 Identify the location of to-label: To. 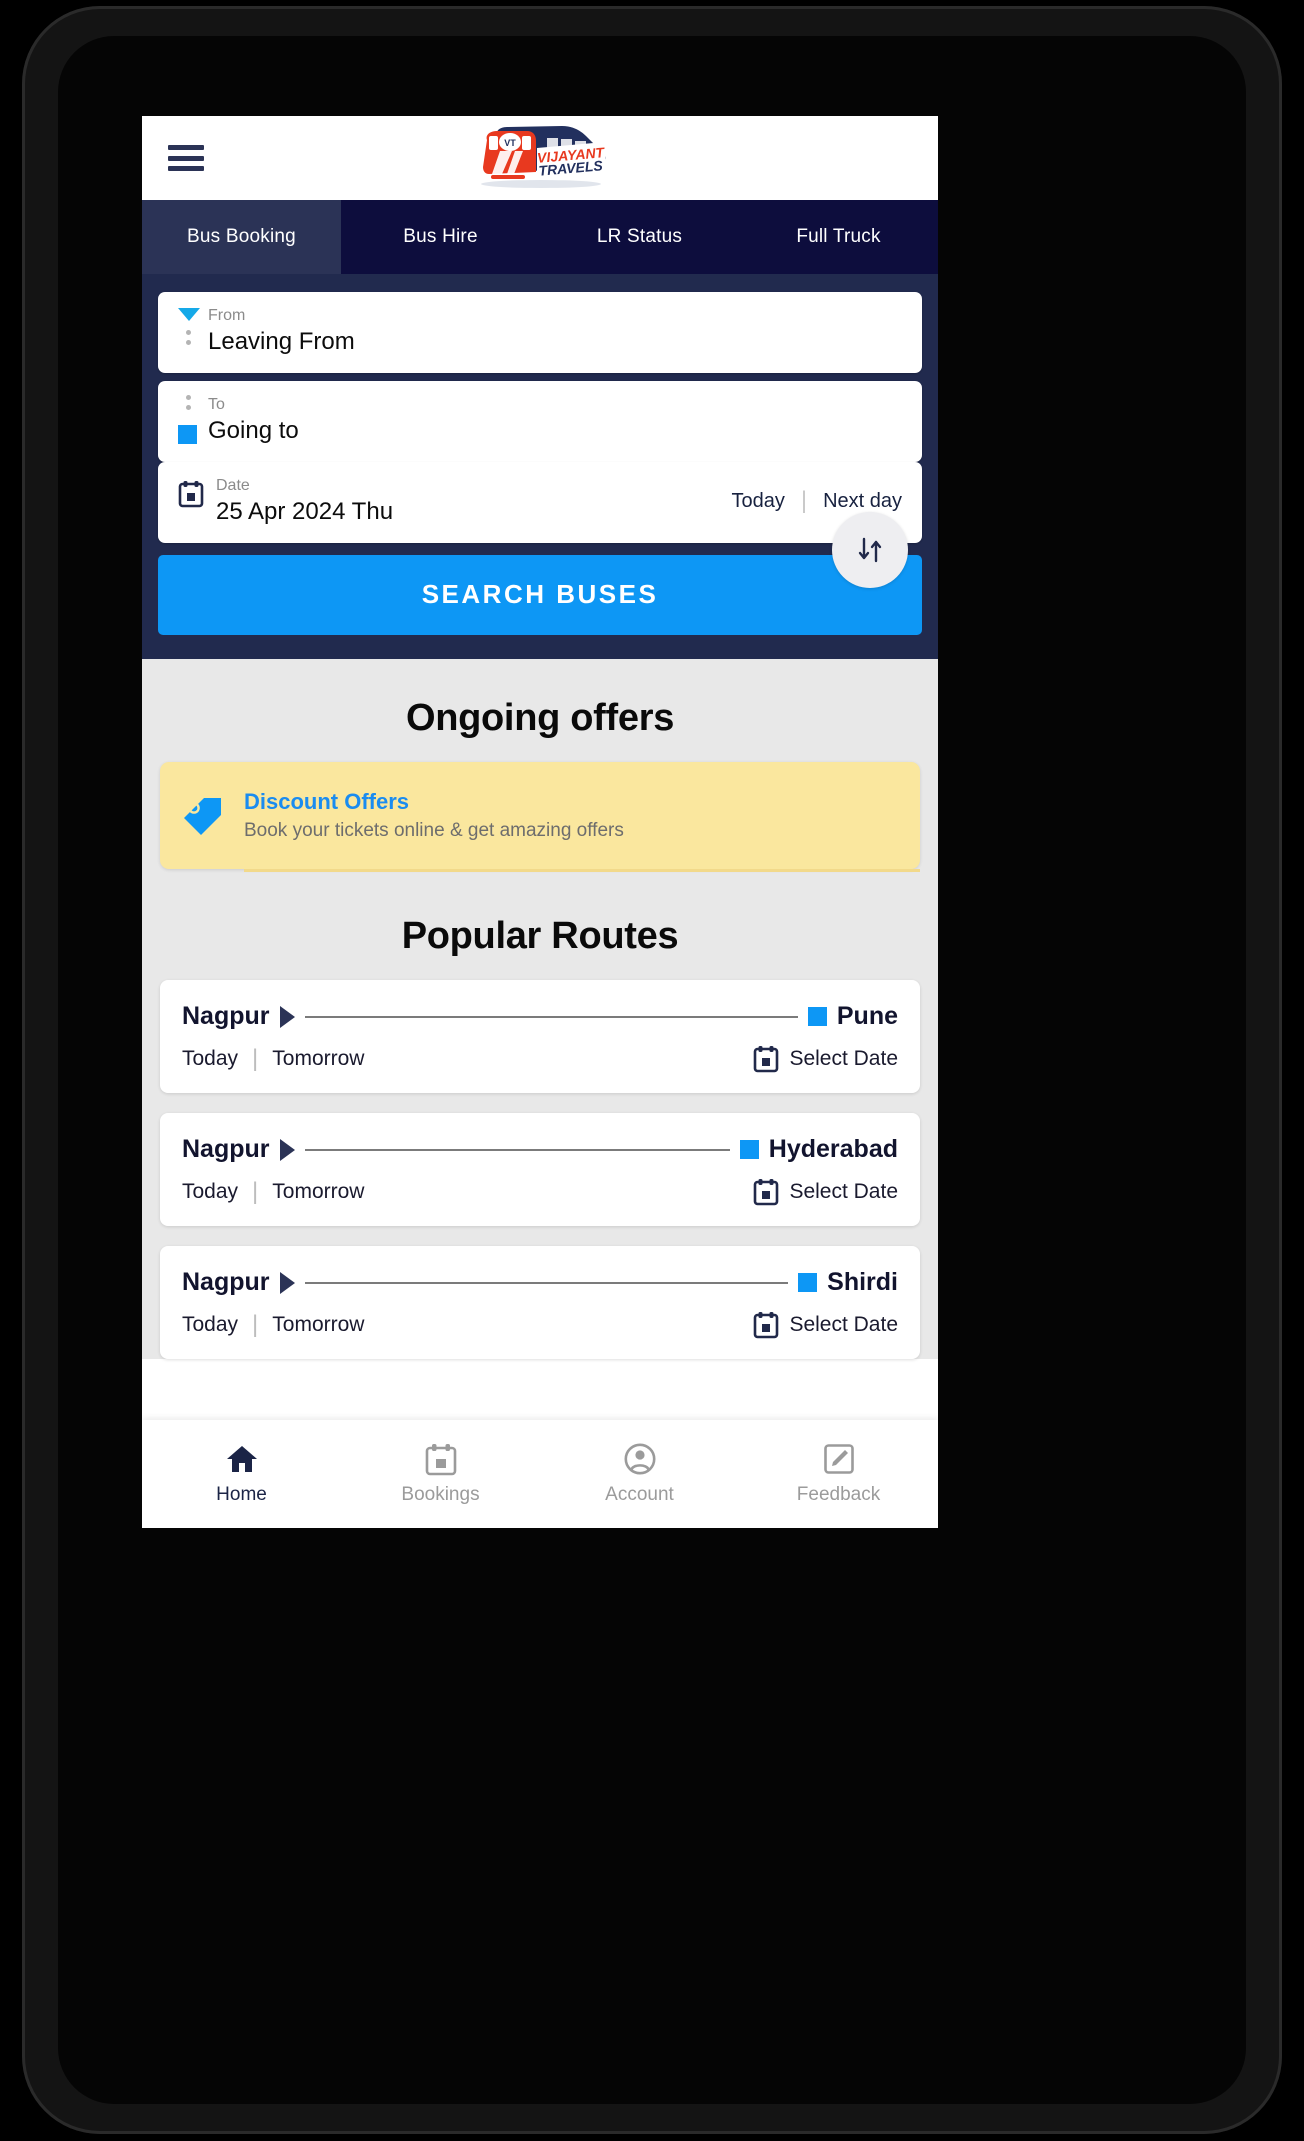
(216, 404).